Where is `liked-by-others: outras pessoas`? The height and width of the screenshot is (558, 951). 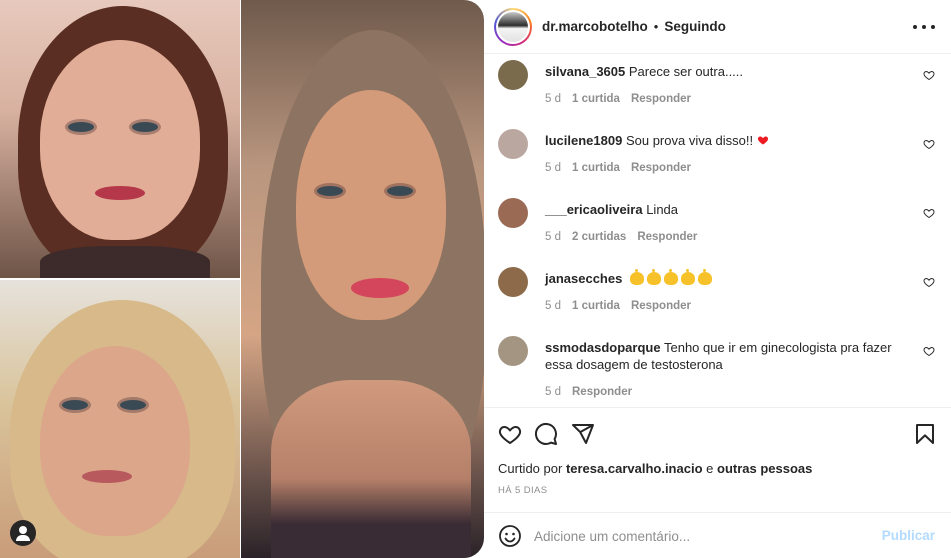 liked-by-others: outras pessoas is located at coordinates (764, 468).